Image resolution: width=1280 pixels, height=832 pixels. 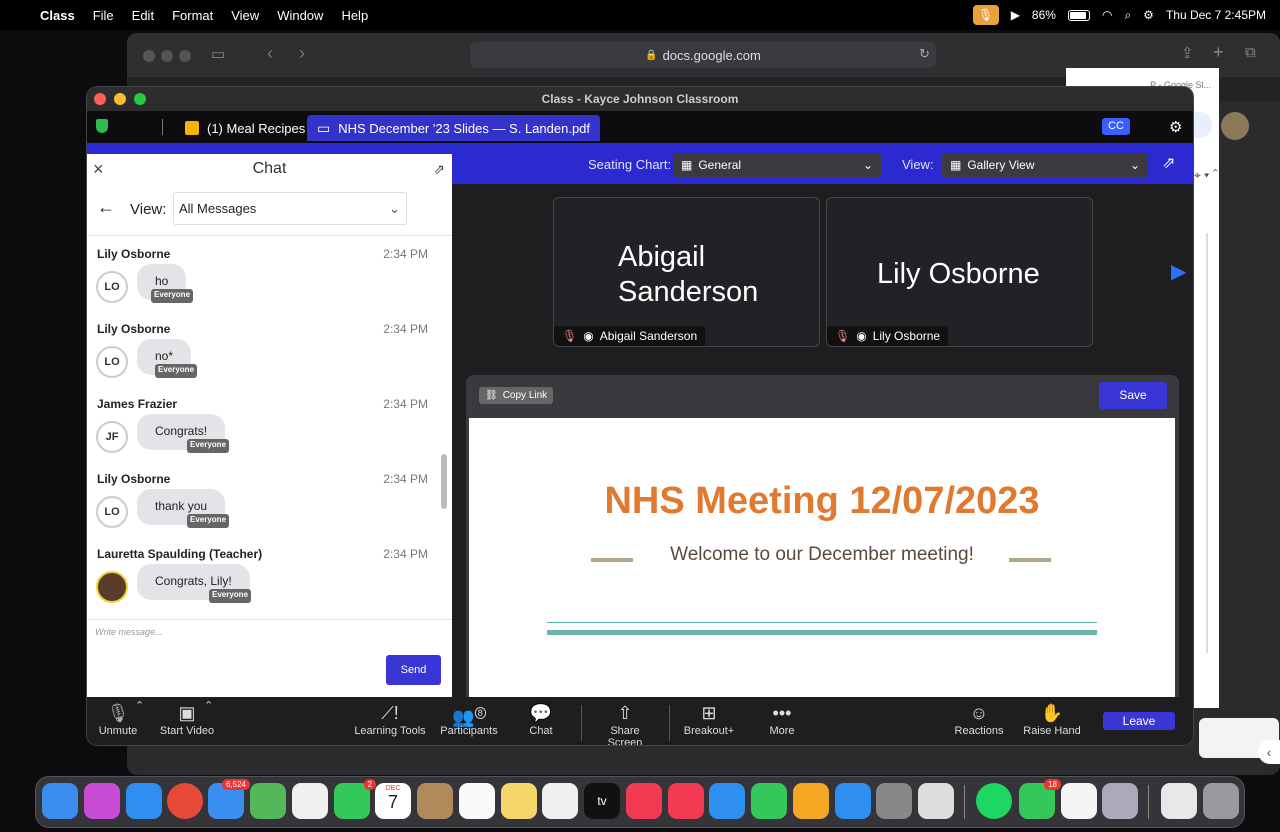 What do you see at coordinates (393, 801) in the screenshot?
I see `calendar-icon: DEC 7` at bounding box center [393, 801].